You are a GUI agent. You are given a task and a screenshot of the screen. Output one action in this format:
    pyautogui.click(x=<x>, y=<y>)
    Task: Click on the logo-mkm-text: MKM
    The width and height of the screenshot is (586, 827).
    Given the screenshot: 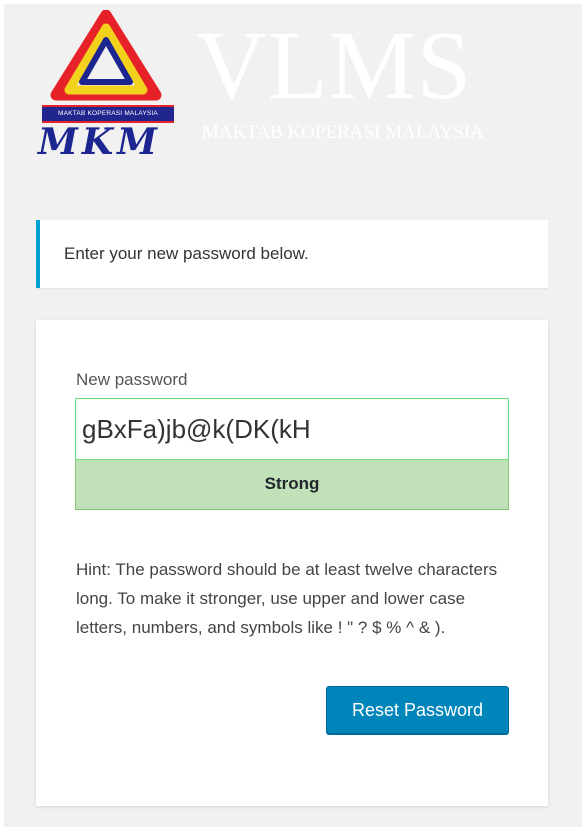 What is the action you would take?
    pyautogui.click(x=99, y=142)
    